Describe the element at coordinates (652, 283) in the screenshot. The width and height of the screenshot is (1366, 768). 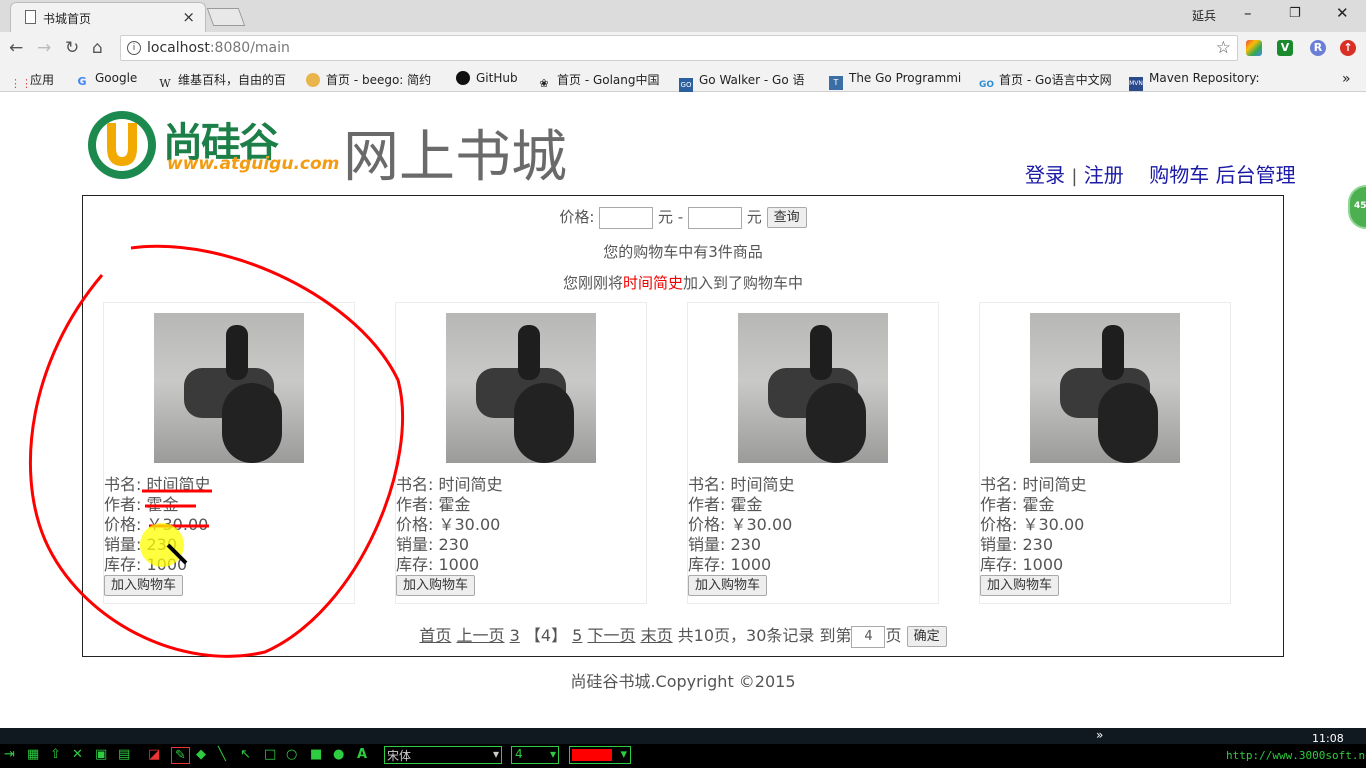
I see `added-book-name: 时间简史` at that location.